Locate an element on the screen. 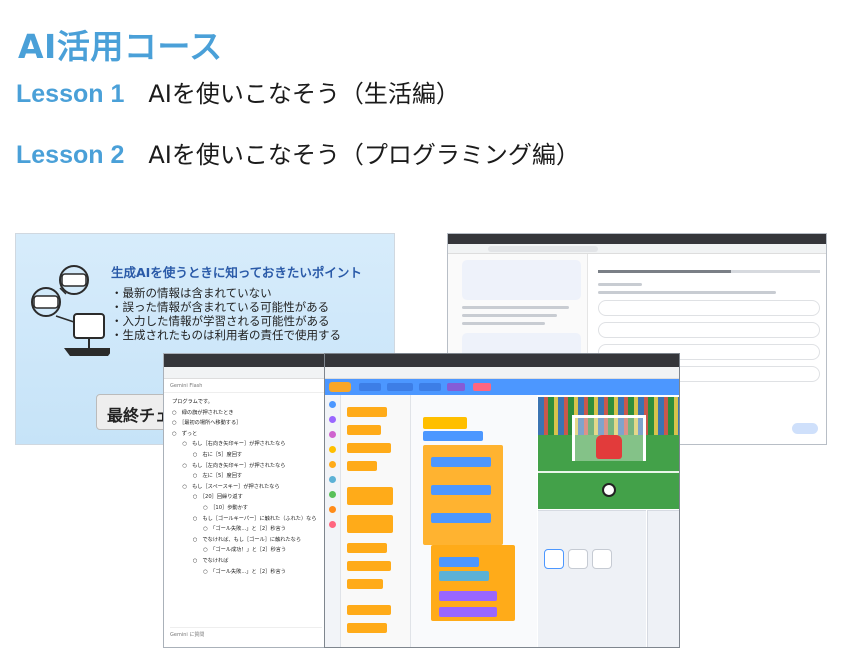 The height and width of the screenshot is (668, 844). block-categories is located at coordinates (333, 521).